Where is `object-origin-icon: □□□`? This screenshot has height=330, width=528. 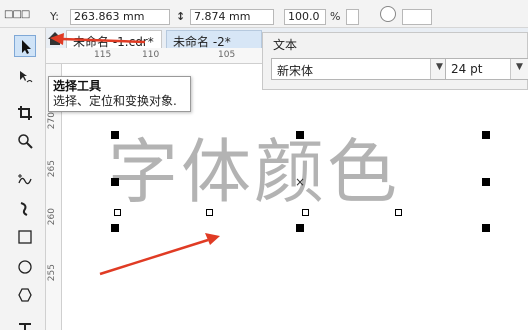
object-origin-icon: □□□ is located at coordinates (17, 14).